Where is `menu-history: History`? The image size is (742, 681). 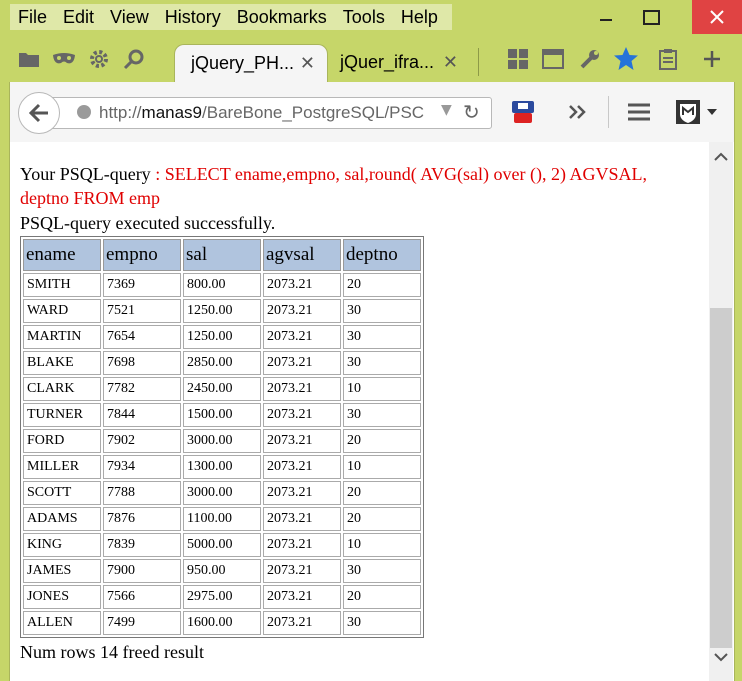
menu-history: History is located at coordinates (193, 17).